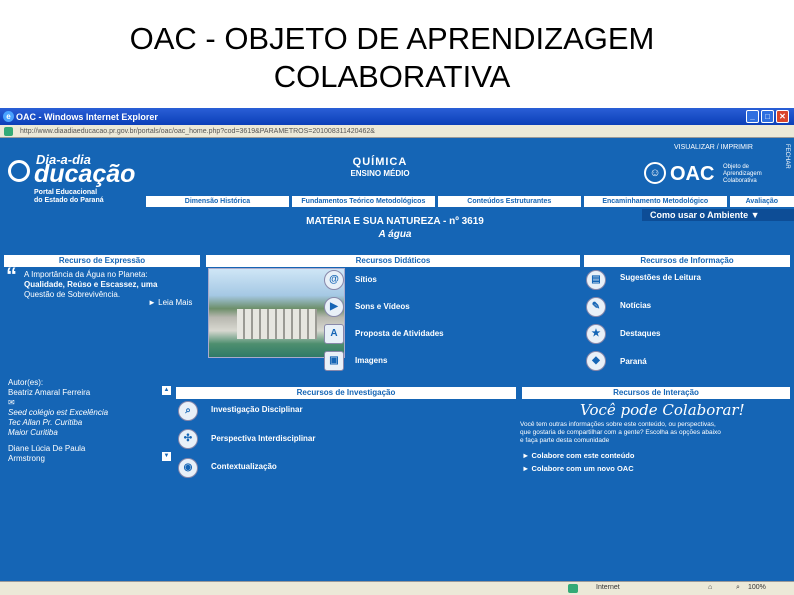 This screenshot has height=595, width=794. I want to click on window-titlebar: e OAC - Windows Internet Explorer _ □ ✕, so click(397, 116).